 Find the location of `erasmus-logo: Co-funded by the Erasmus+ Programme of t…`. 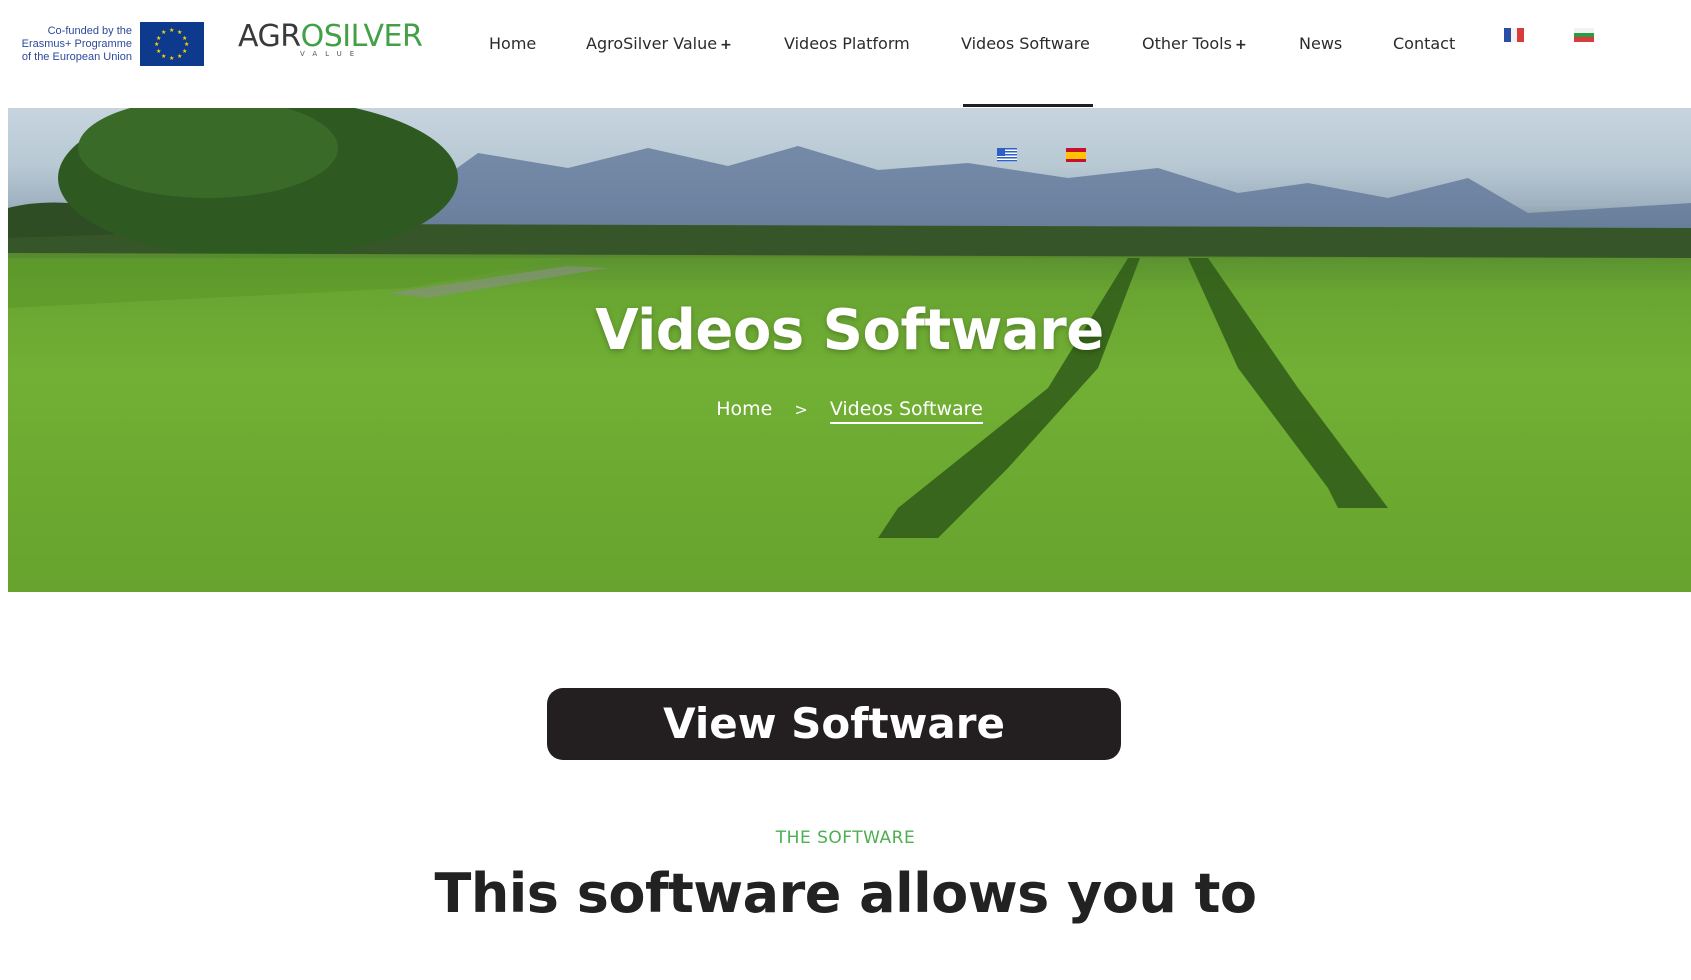

erasmus-logo: Co-funded by the Erasmus+ Programme of t… is located at coordinates (108, 44).